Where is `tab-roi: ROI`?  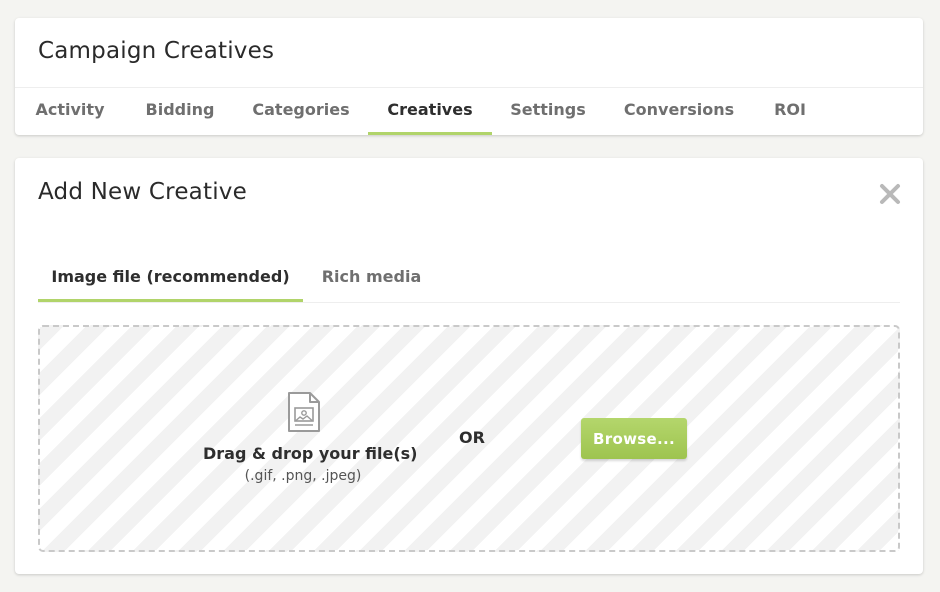
tab-roi: ROI is located at coordinates (790, 111).